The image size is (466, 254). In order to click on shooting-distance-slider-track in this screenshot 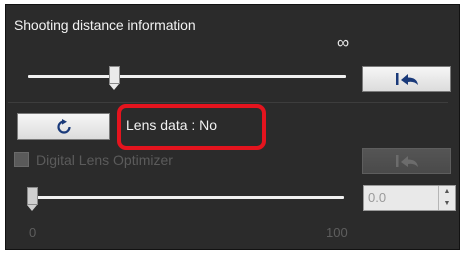, I will do `click(187, 76)`.